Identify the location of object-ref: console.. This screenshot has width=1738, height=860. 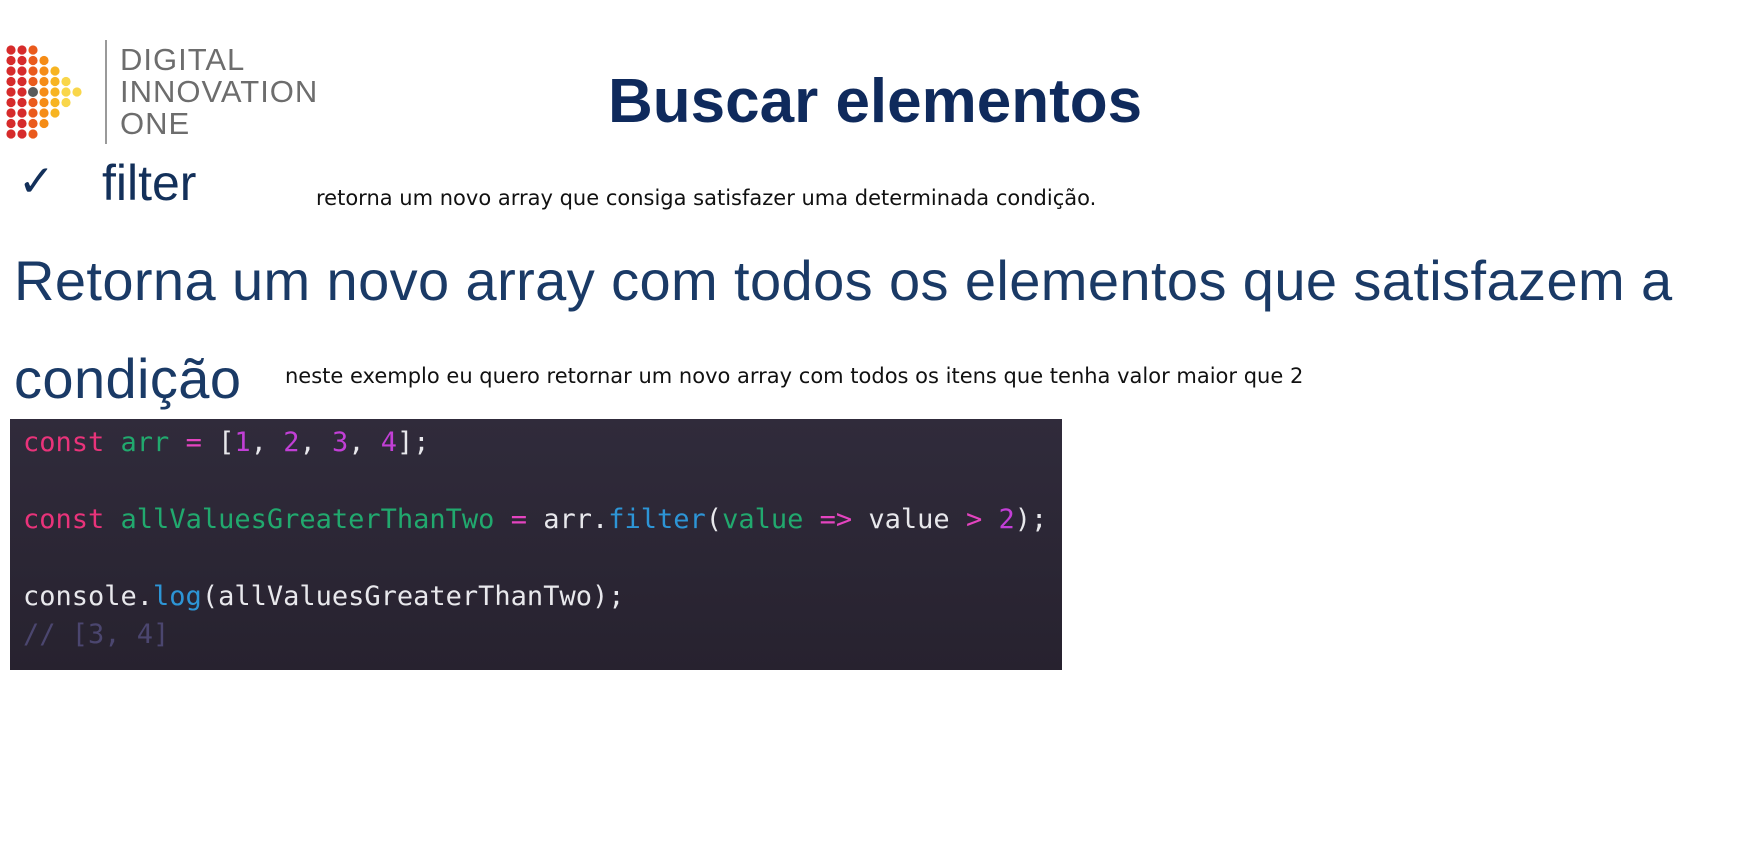
(88, 596).